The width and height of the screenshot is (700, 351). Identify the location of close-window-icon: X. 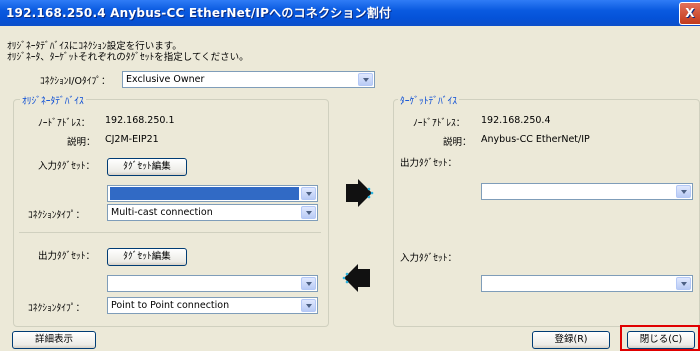
(689, 13).